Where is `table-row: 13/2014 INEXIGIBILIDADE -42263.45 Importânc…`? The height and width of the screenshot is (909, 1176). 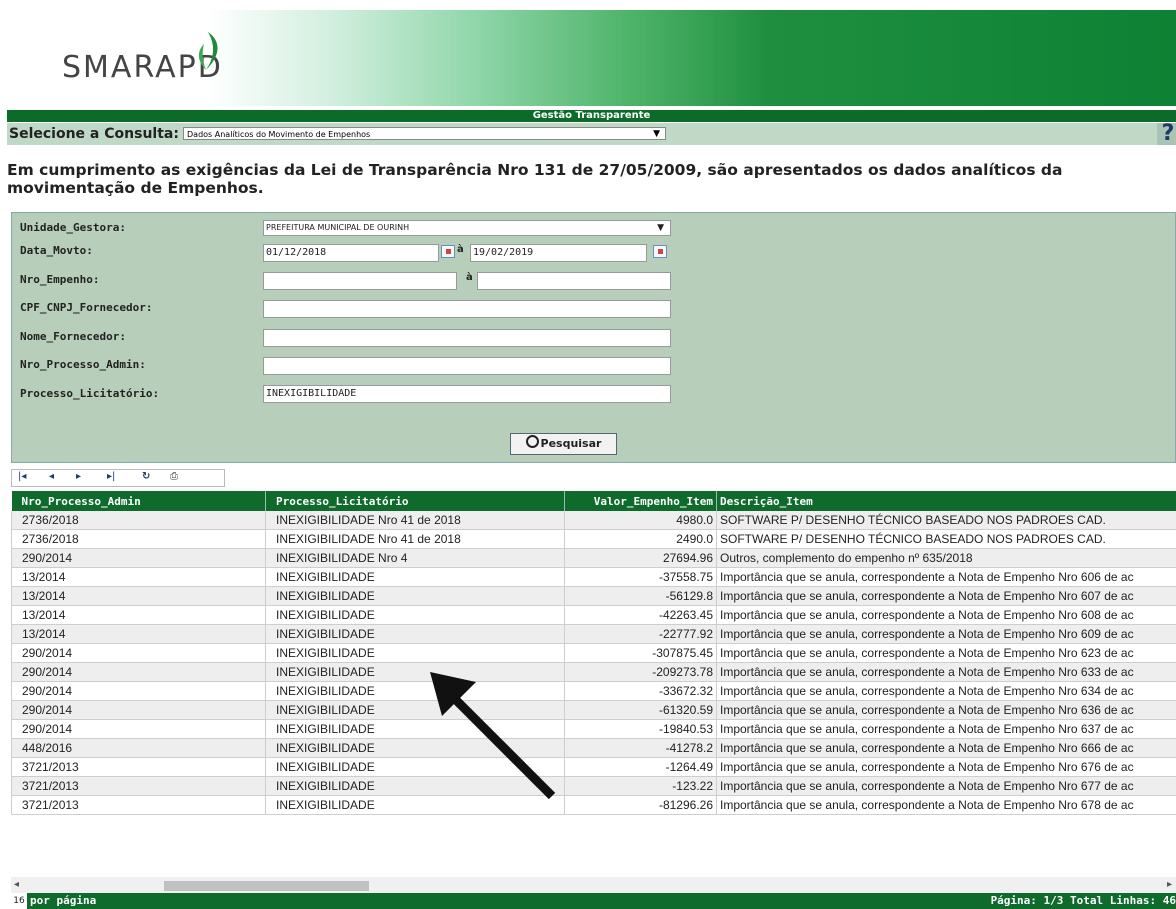
table-row: 13/2014 INEXIGIBILIDADE -42263.45 Importânc… is located at coordinates (593, 615).